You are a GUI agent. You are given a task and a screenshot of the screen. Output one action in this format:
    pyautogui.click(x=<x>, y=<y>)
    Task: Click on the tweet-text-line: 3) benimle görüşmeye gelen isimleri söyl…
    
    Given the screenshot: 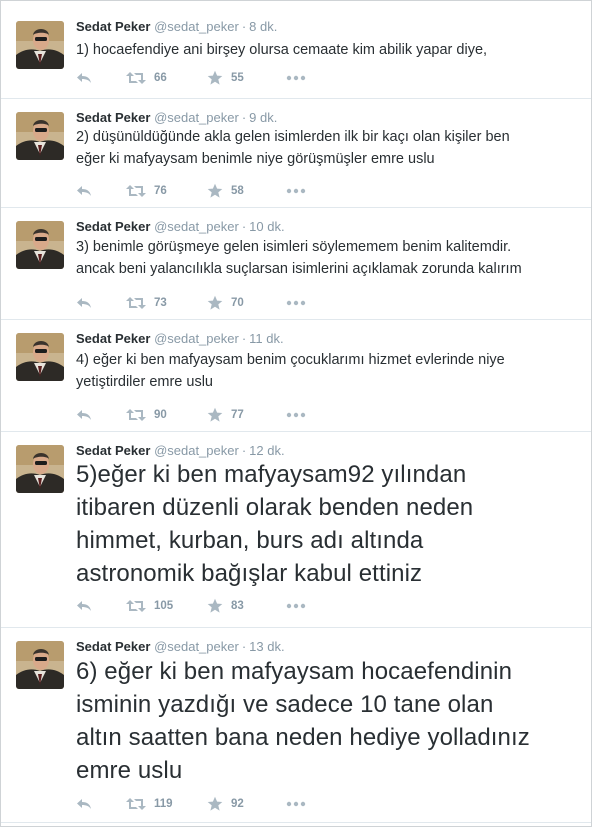 What is the action you would take?
    pyautogui.click(x=294, y=247)
    